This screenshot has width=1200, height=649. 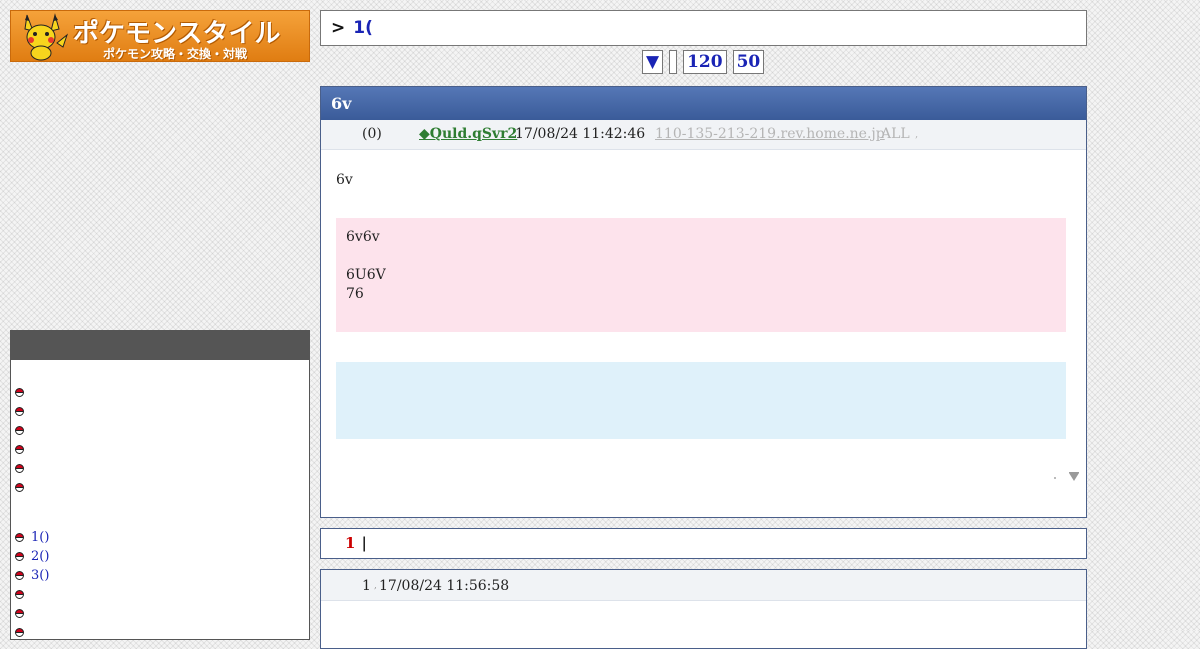 I want to click on site-logo: ポケモンスタイル ポケモン攻略・交換・対戦, so click(x=160, y=36).